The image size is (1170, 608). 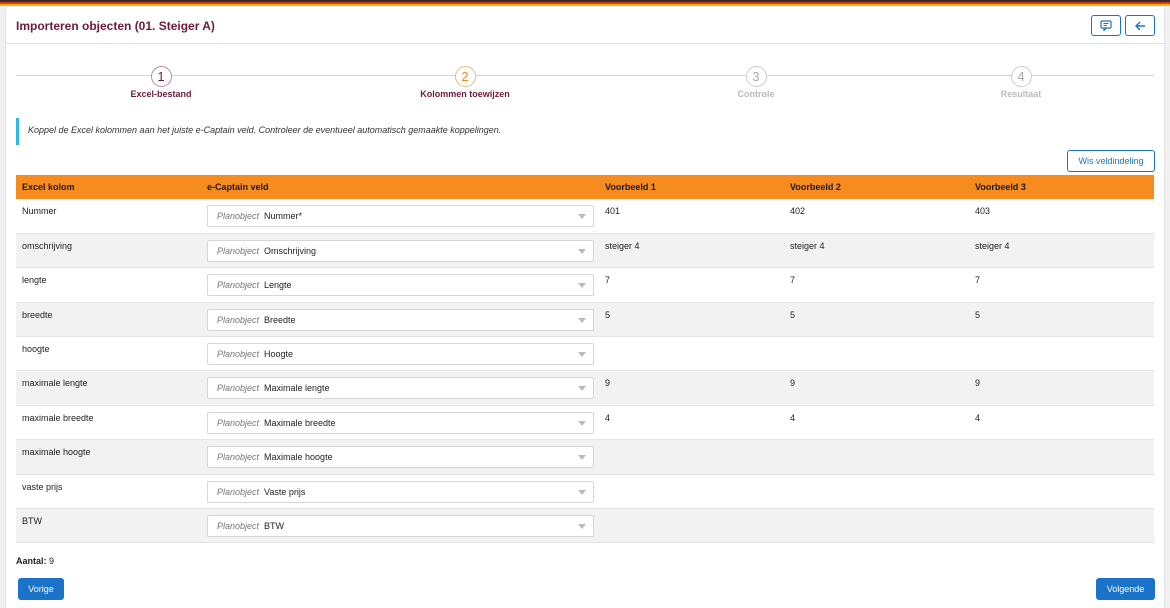 I want to click on comment-icon, so click(x=1106, y=25).